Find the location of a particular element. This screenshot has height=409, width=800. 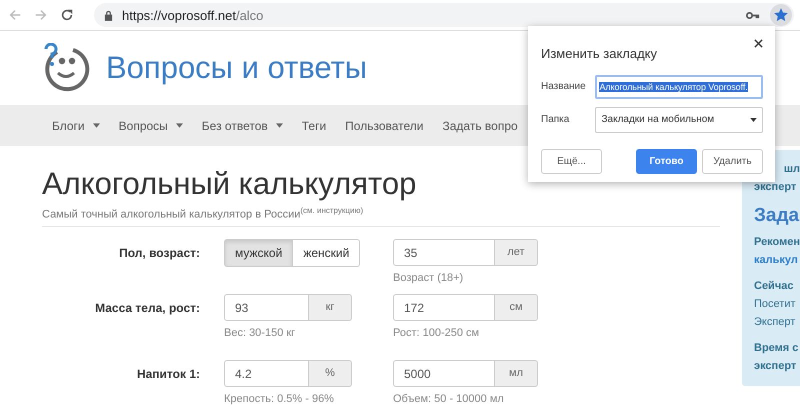

field-hint: Рост: 100-250 см is located at coordinates (436, 332).